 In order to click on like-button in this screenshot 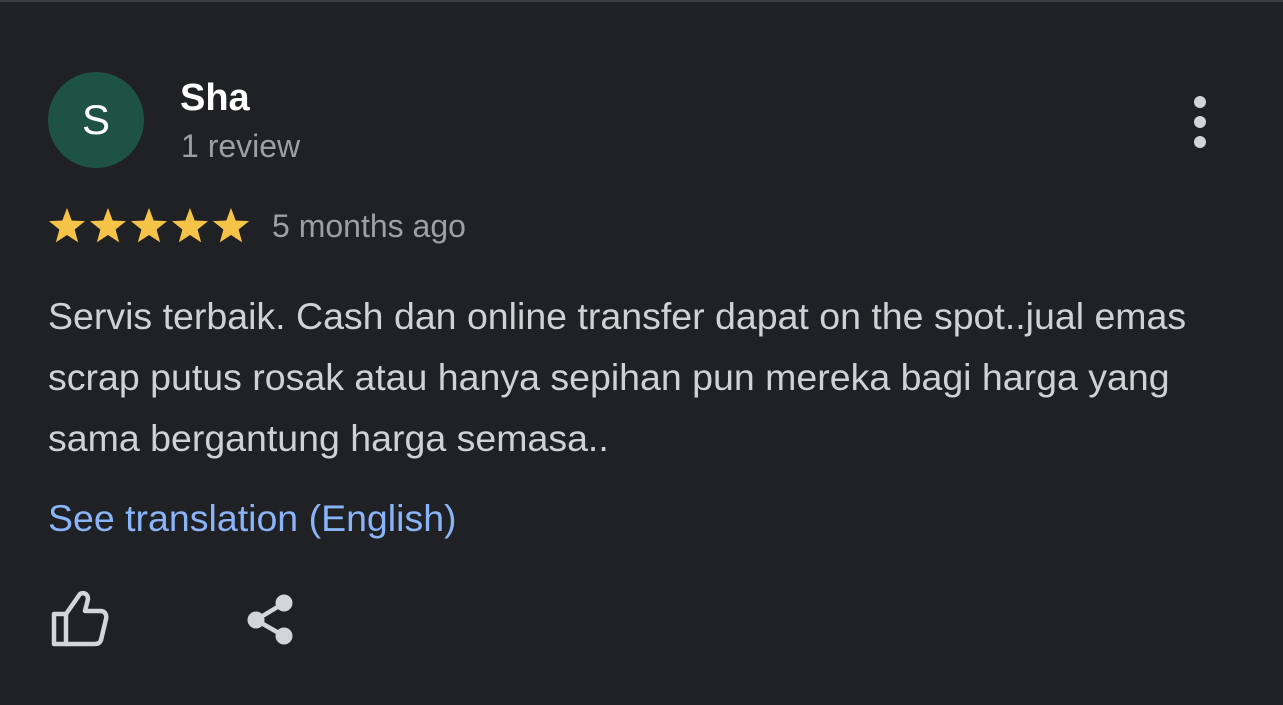, I will do `click(79, 617)`.